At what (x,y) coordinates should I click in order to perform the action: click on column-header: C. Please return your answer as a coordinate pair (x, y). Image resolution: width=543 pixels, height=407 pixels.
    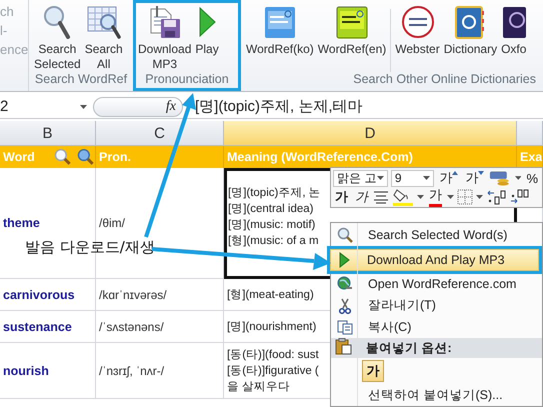
    Looking at the image, I should click on (160, 133).